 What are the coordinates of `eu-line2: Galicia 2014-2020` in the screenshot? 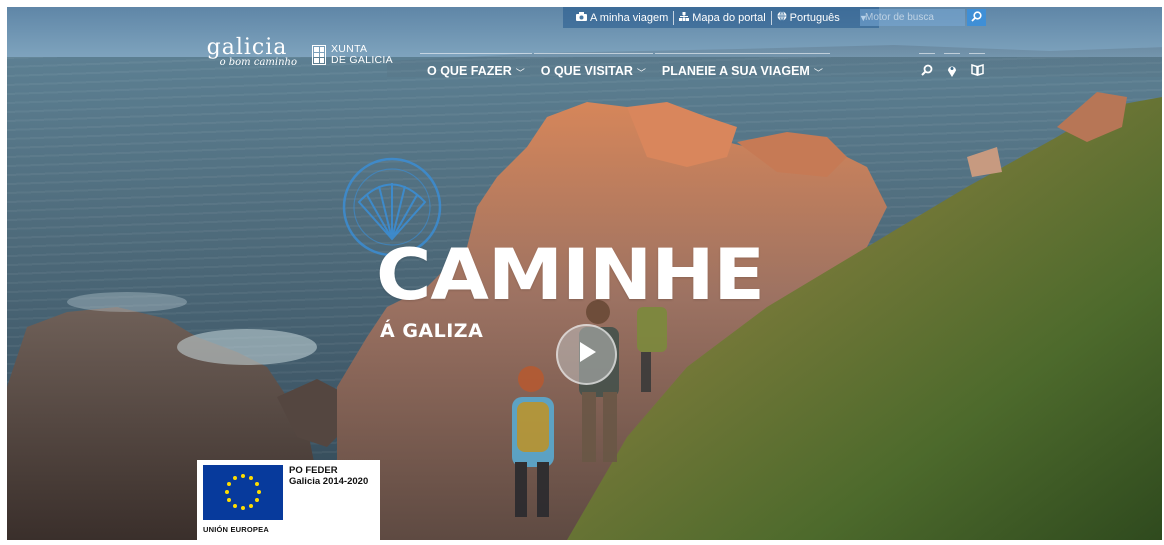 It's located at (329, 481).